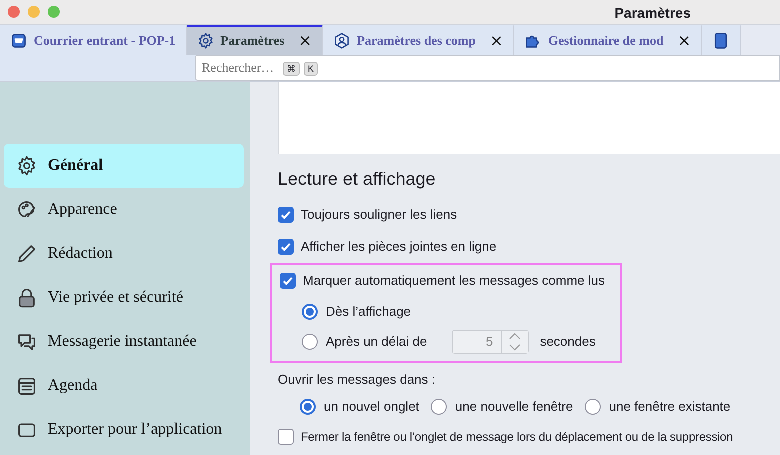  I want to click on tab: Paramètres des comp ×, so click(418, 40).